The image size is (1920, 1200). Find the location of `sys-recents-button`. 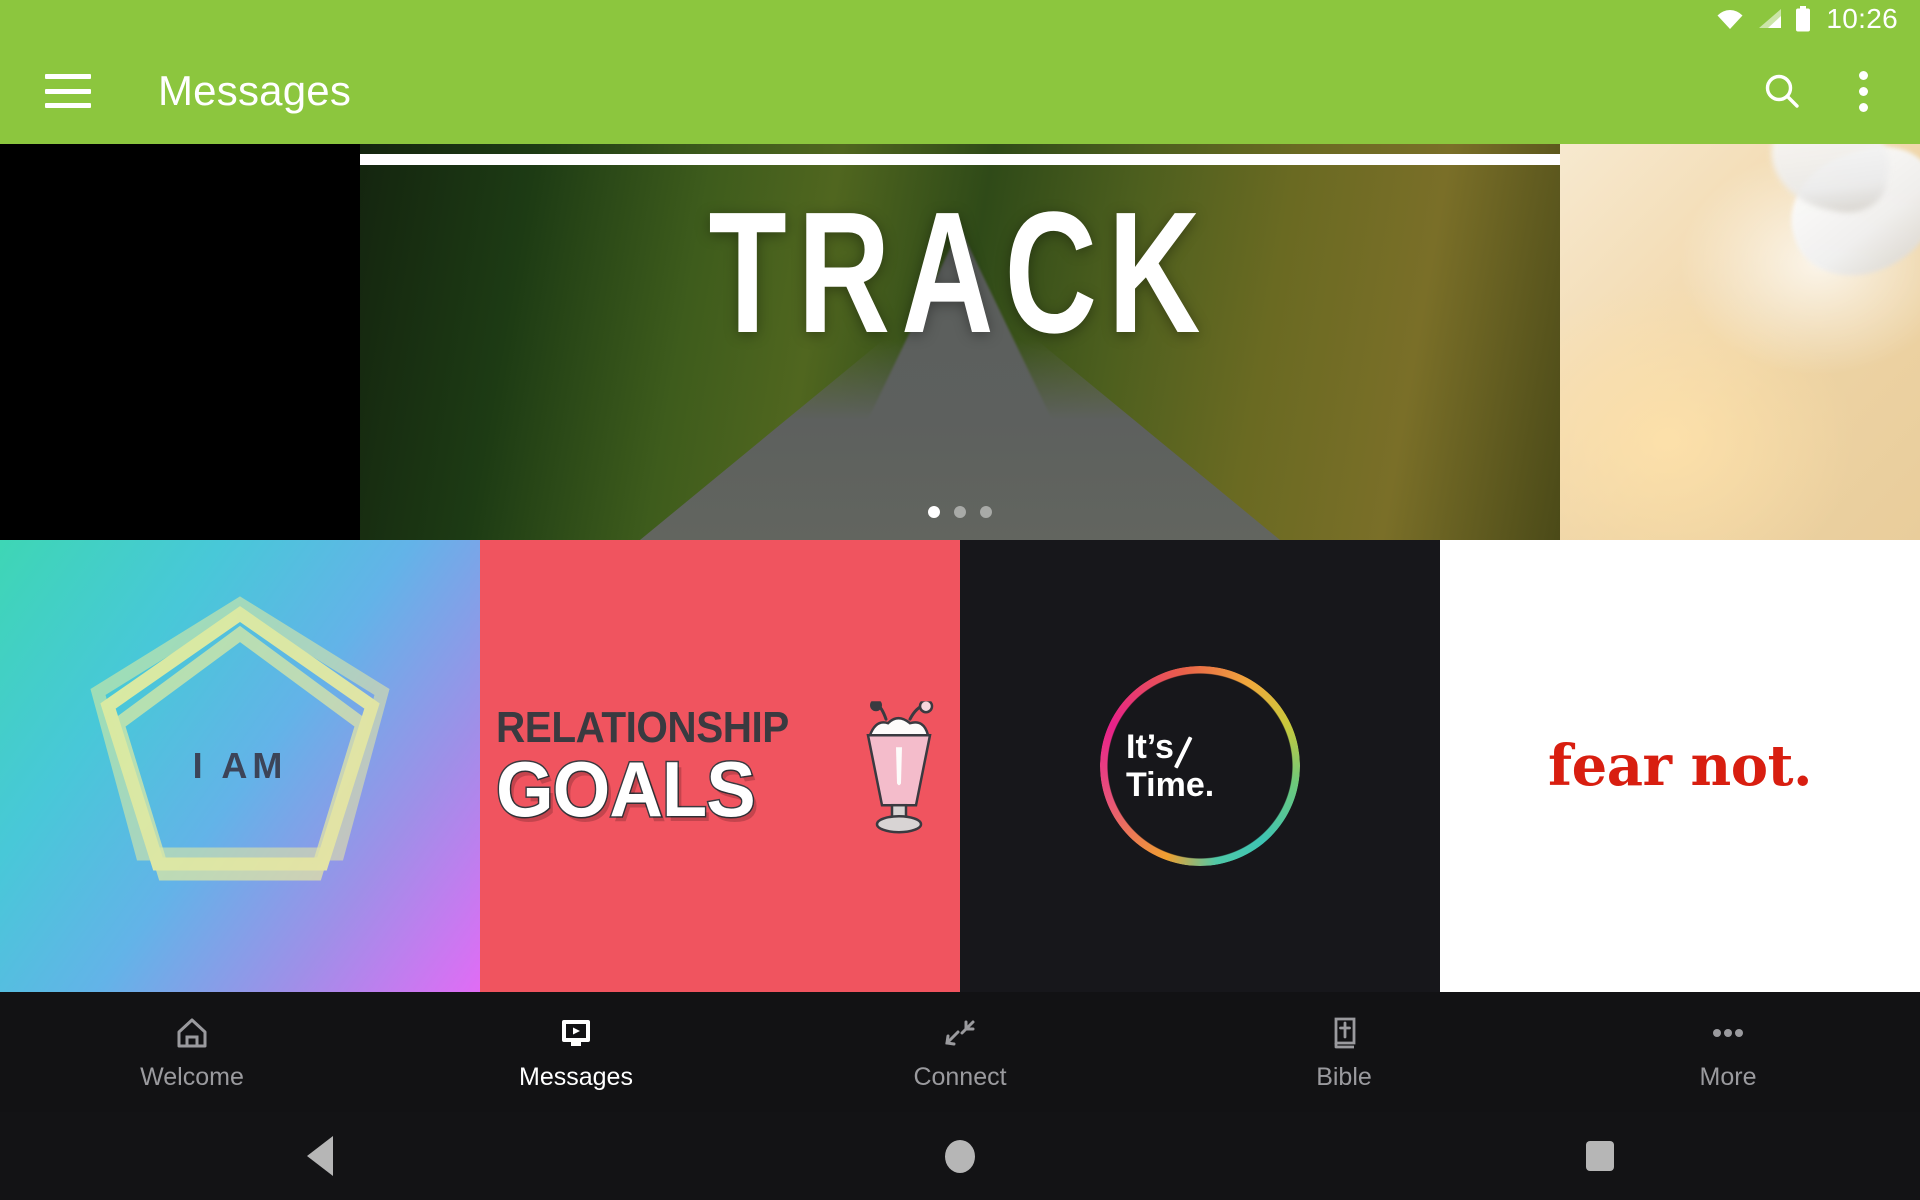

sys-recents-button is located at coordinates (1600, 1156).